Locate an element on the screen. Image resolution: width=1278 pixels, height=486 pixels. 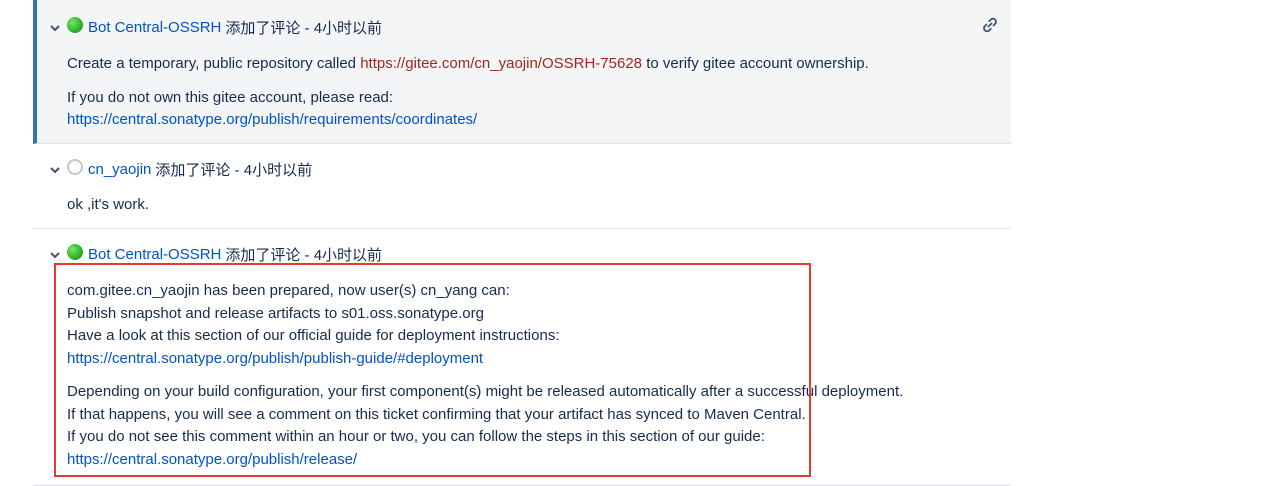
permalink-icon is located at coordinates (990, 25).